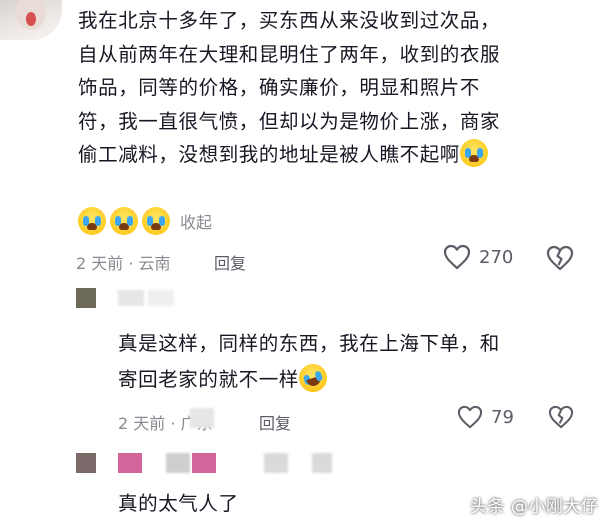  Describe the element at coordinates (333, 155) in the screenshot. I see `comment-line: 偷工减料，没想到我的地址是被人瞧不起啊` at that location.